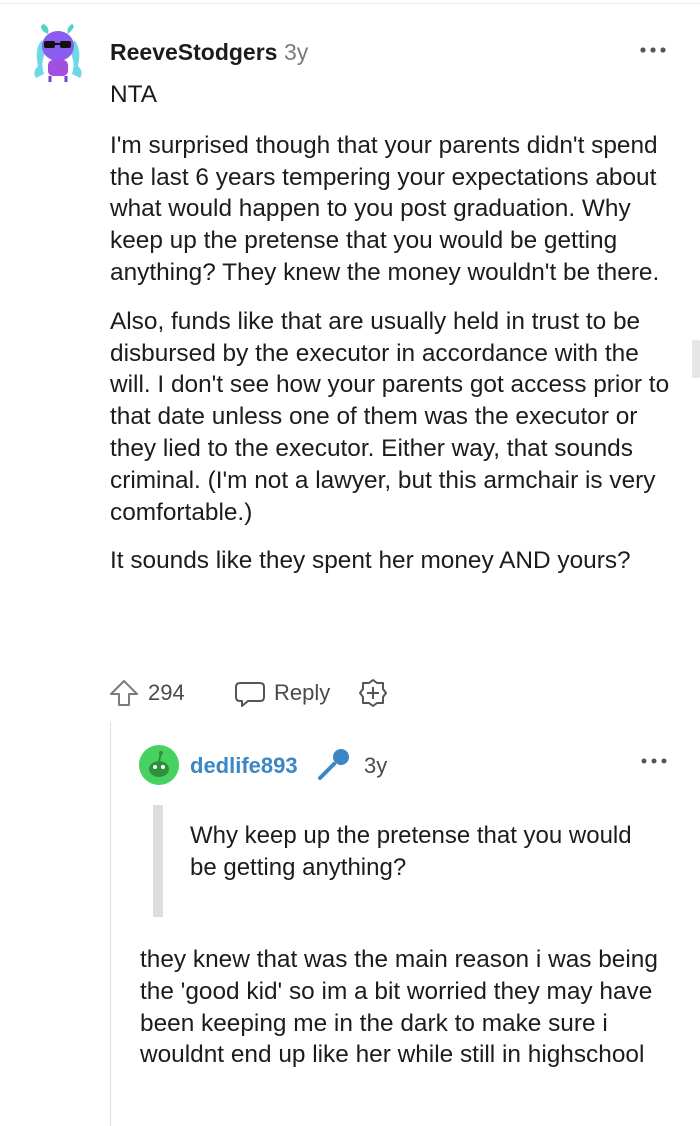 The image size is (700, 1126). Describe the element at coordinates (193, 52) in the screenshot. I see `comment-author: ReeveStodgers` at that location.